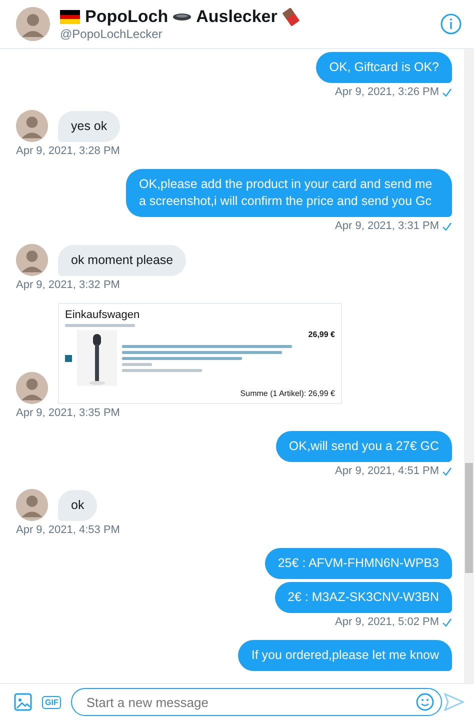 This screenshot has width=474, height=720. I want to click on conversation-name: Auslecker, so click(237, 17).